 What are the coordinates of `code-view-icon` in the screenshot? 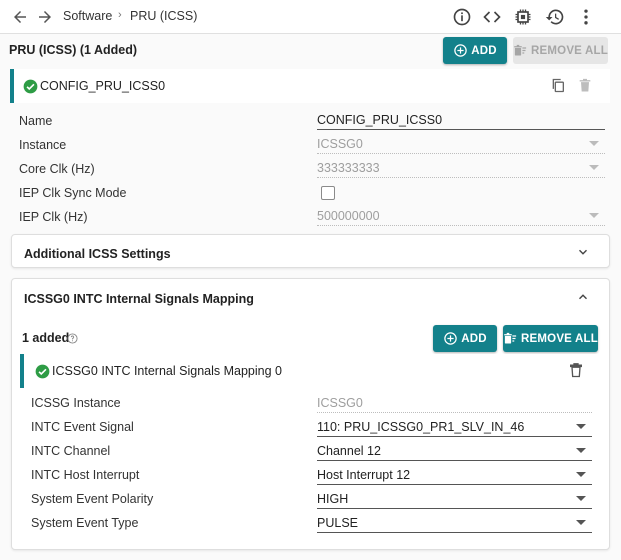 It's located at (492, 17).